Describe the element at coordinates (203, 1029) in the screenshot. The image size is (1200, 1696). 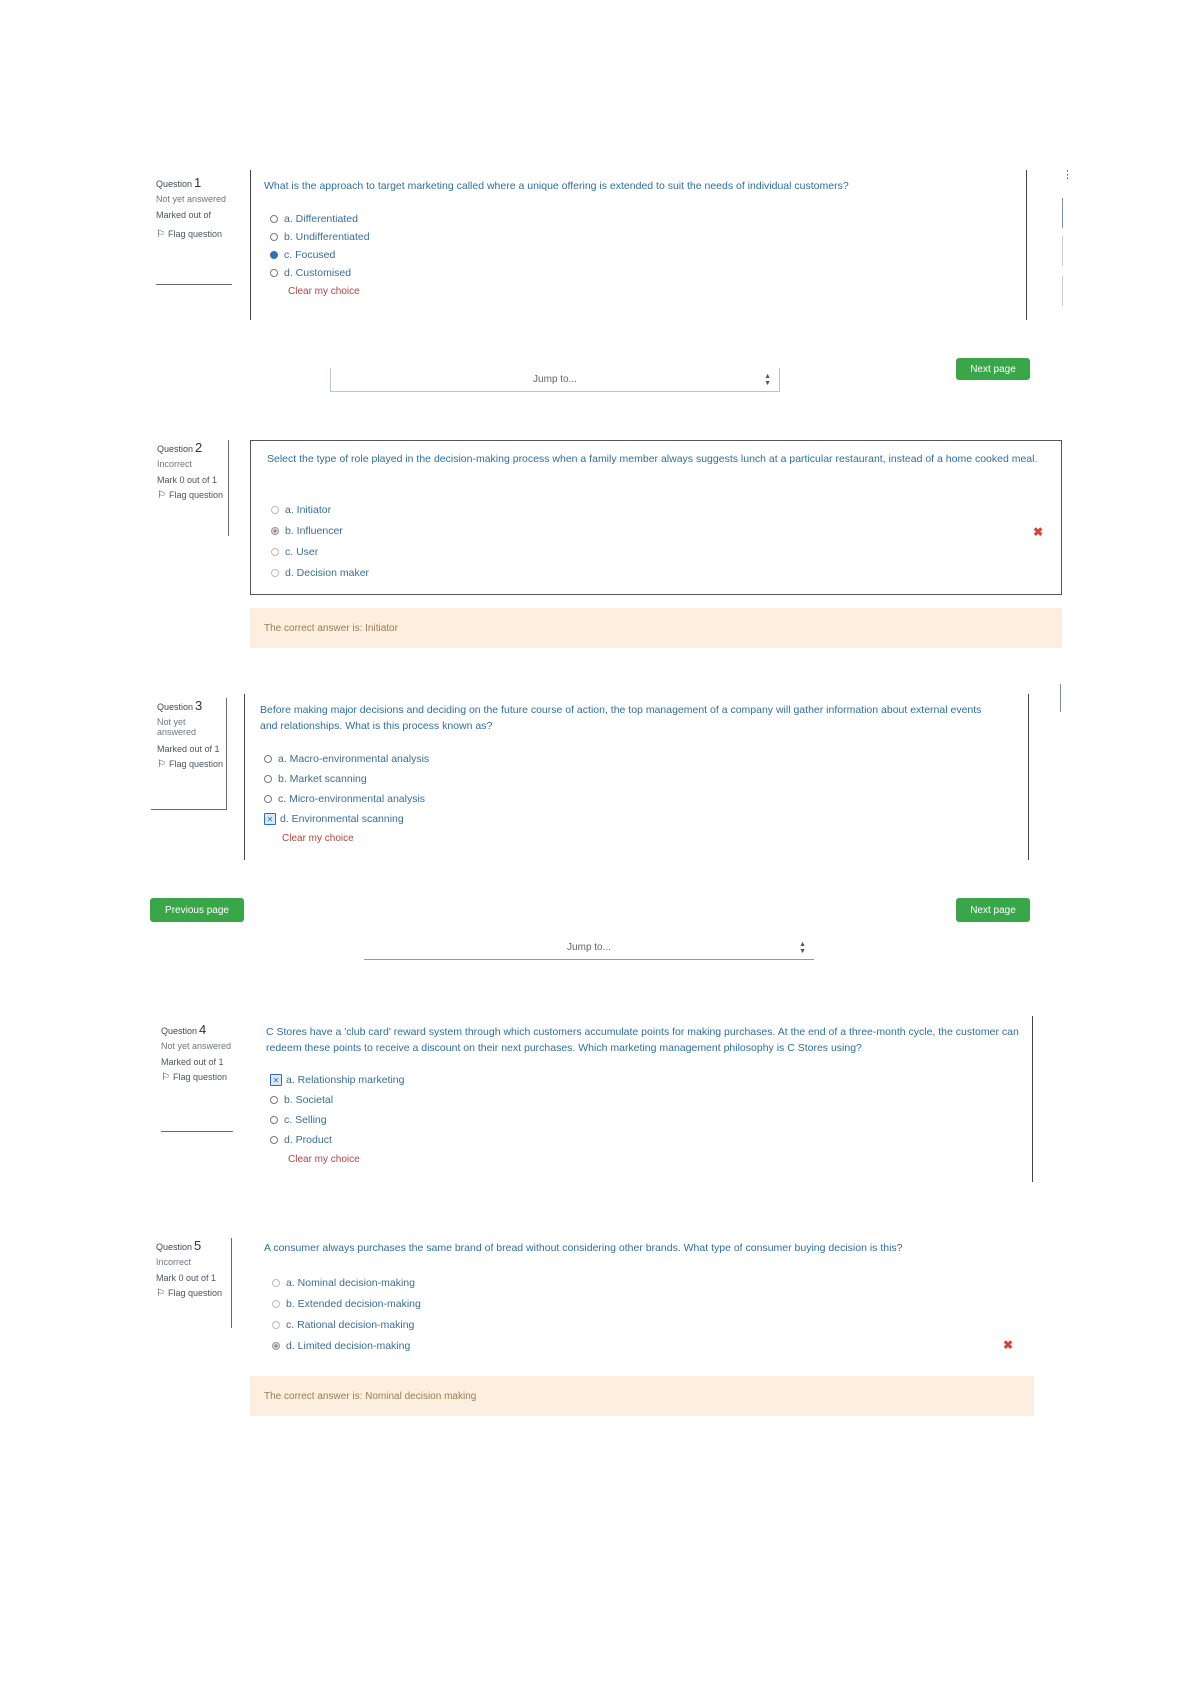
I see `question-number: 4` at that location.